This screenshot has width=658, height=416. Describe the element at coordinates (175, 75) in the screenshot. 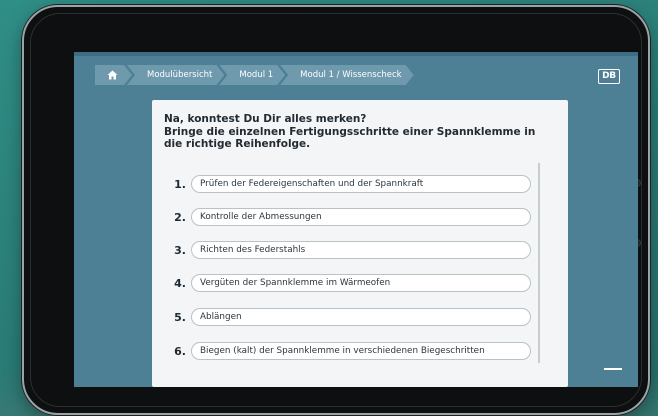

I see `breadcrumb-modules: Modulübersicht` at that location.